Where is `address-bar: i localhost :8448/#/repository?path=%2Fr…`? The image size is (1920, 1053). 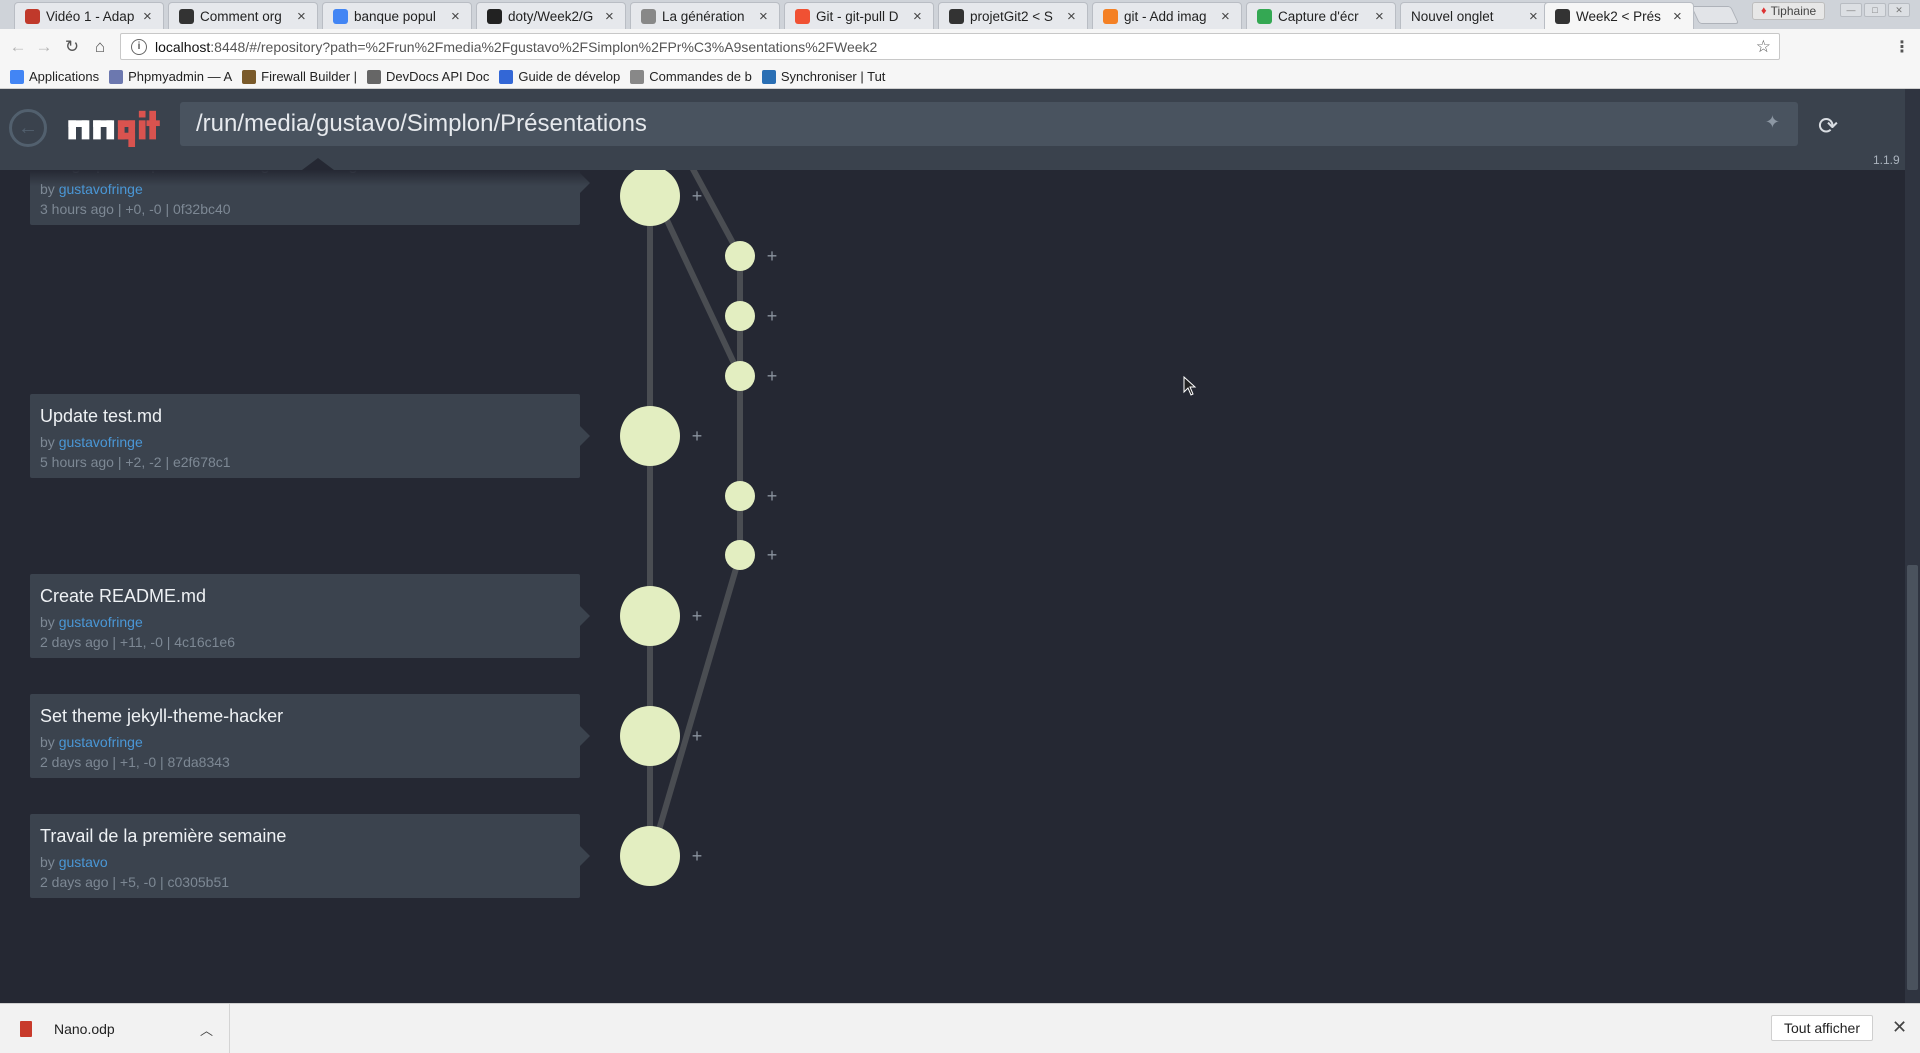 address-bar: i localhost :8448/#/repository?path=%2Fr… is located at coordinates (950, 46).